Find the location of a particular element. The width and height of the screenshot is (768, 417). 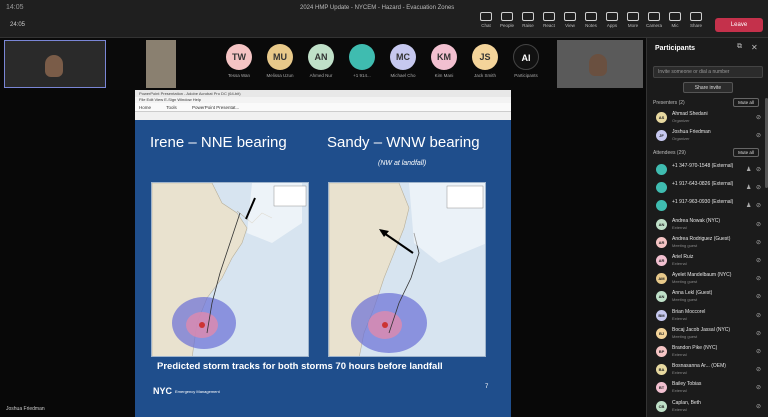

participant-avatar: BJ is located at coordinates (661, 333).